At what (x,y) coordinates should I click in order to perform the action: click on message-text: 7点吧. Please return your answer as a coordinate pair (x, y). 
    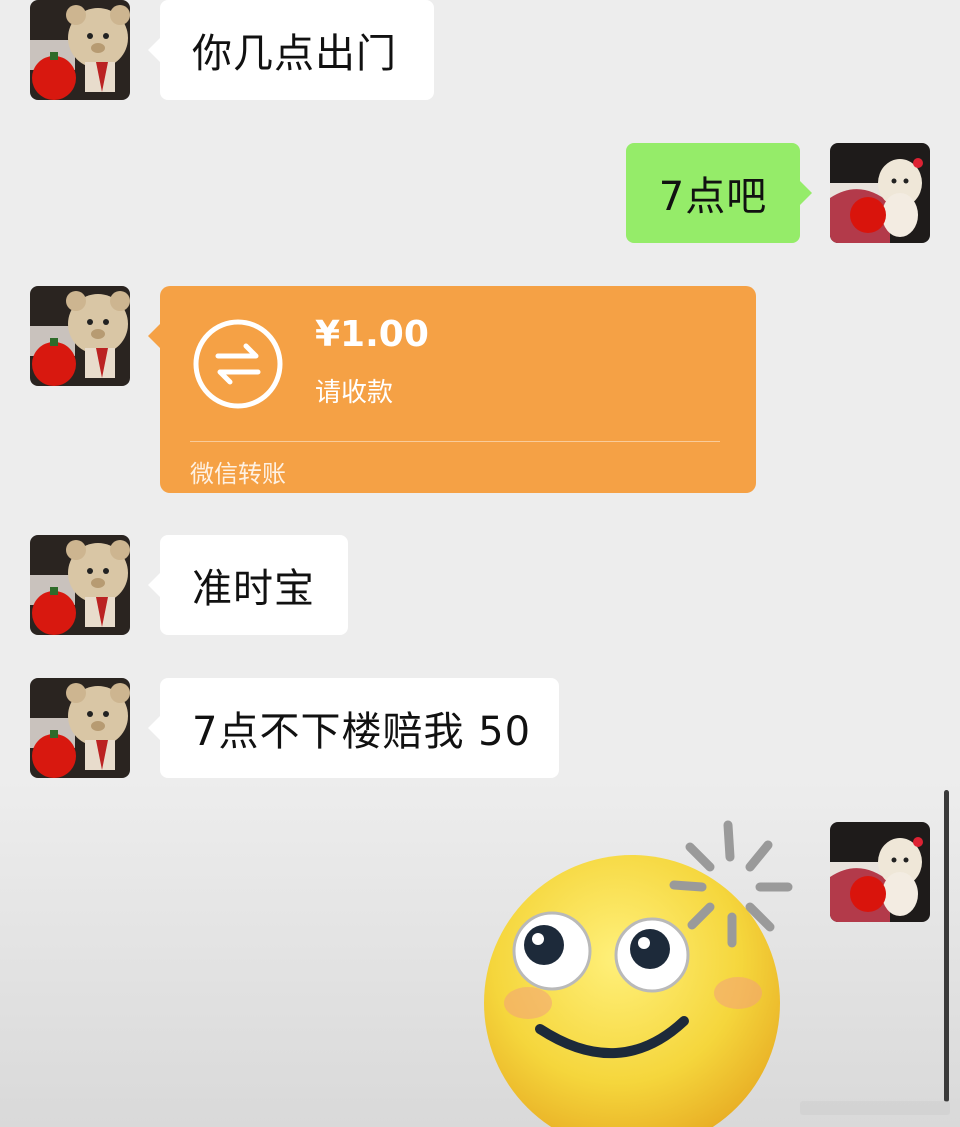
    Looking at the image, I should click on (713, 197).